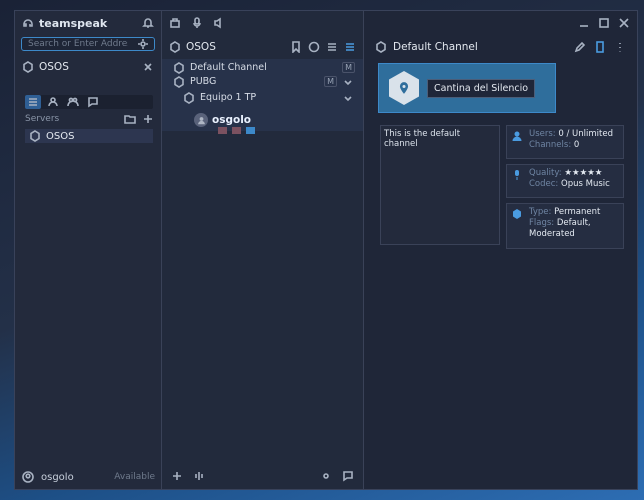 The image size is (644, 500). Describe the element at coordinates (33, 102) in the screenshot. I see `tab-list-icon` at that location.